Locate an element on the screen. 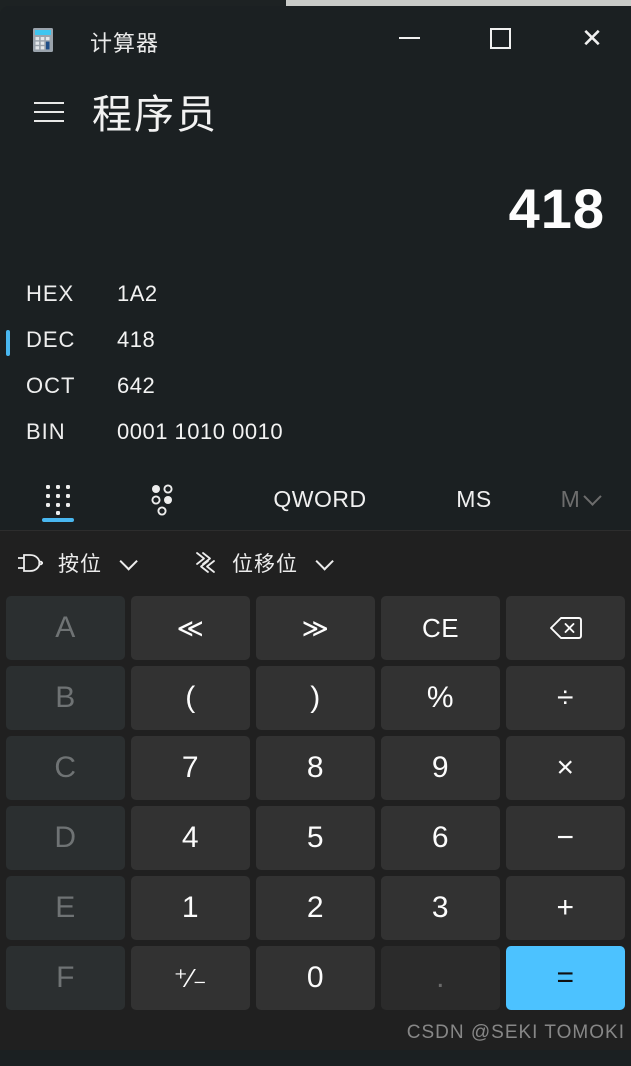  key-subtract: − is located at coordinates (565, 838).